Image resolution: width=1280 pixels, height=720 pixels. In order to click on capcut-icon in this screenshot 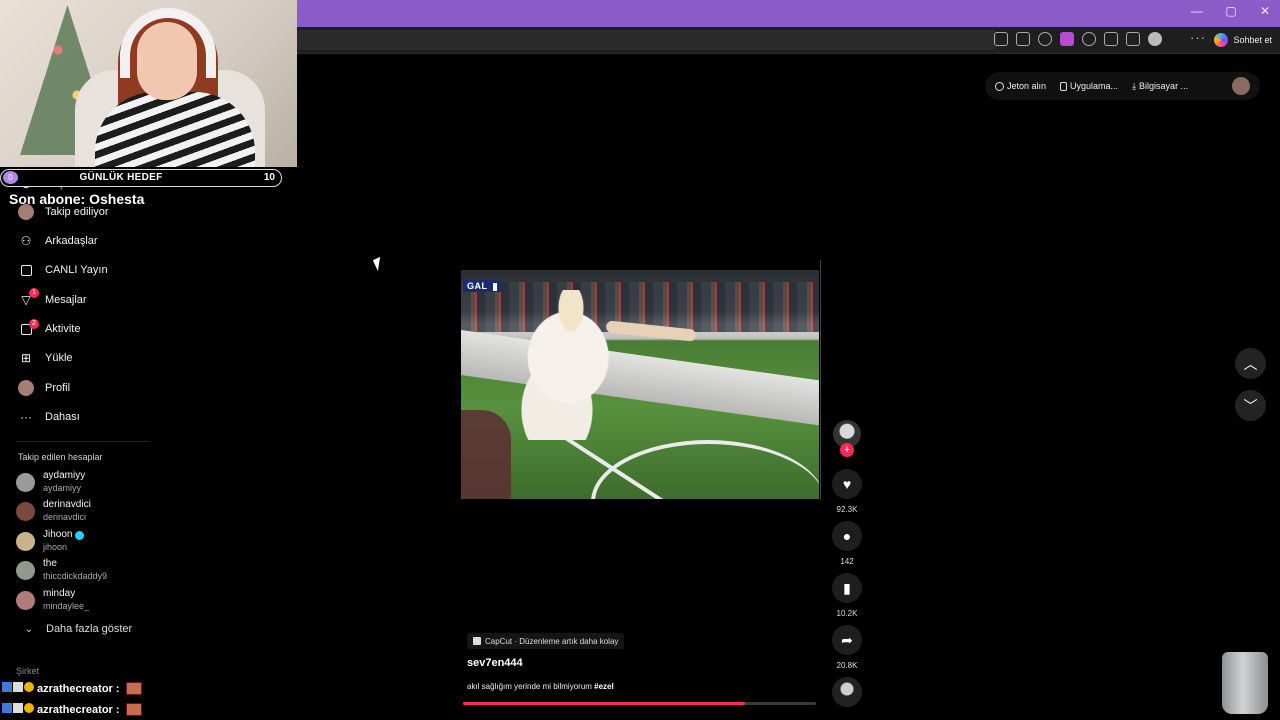, I will do `click(477, 641)`.